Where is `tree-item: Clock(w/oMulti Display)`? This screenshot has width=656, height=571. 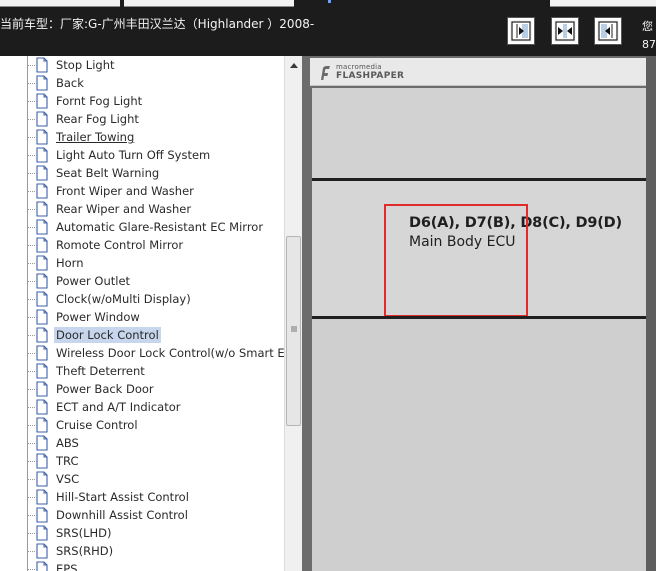
tree-item: Clock(w/oMulti Display) is located at coordinates (142, 299).